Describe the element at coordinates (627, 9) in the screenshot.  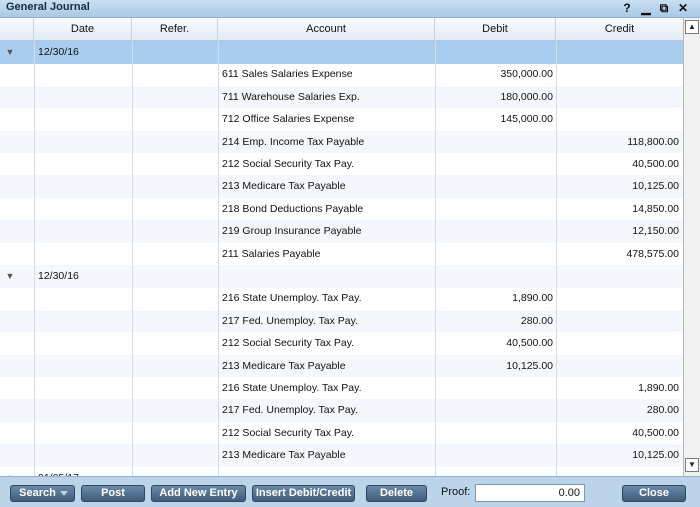
I see `help-icon: ?` at that location.